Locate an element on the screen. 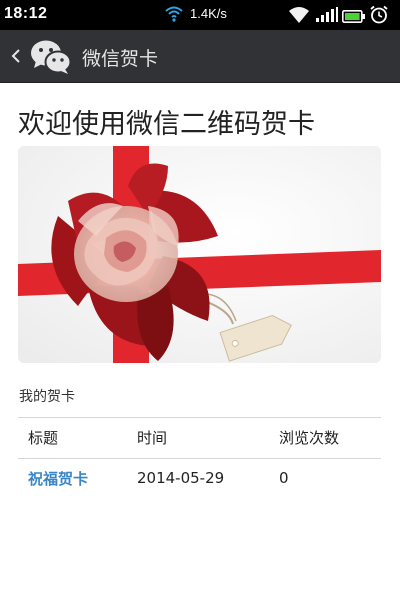  wechat-logo-icon is located at coordinates (51, 57).